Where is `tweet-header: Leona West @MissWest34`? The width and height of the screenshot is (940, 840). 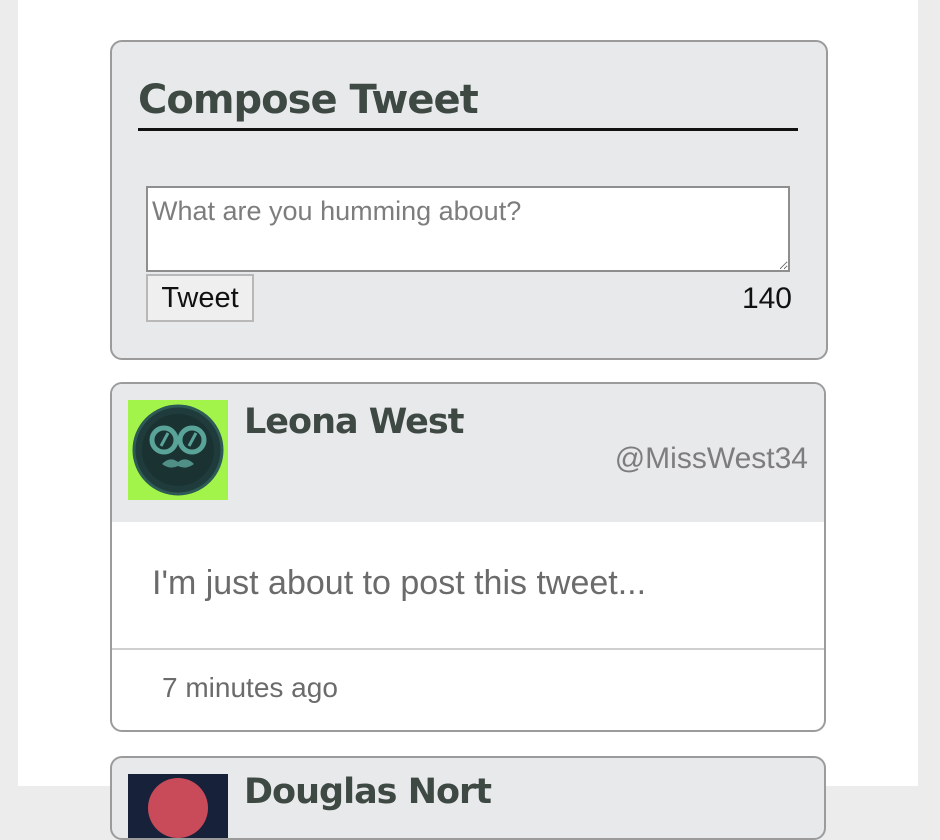 tweet-header: Leona West @MissWest34 is located at coordinates (468, 453).